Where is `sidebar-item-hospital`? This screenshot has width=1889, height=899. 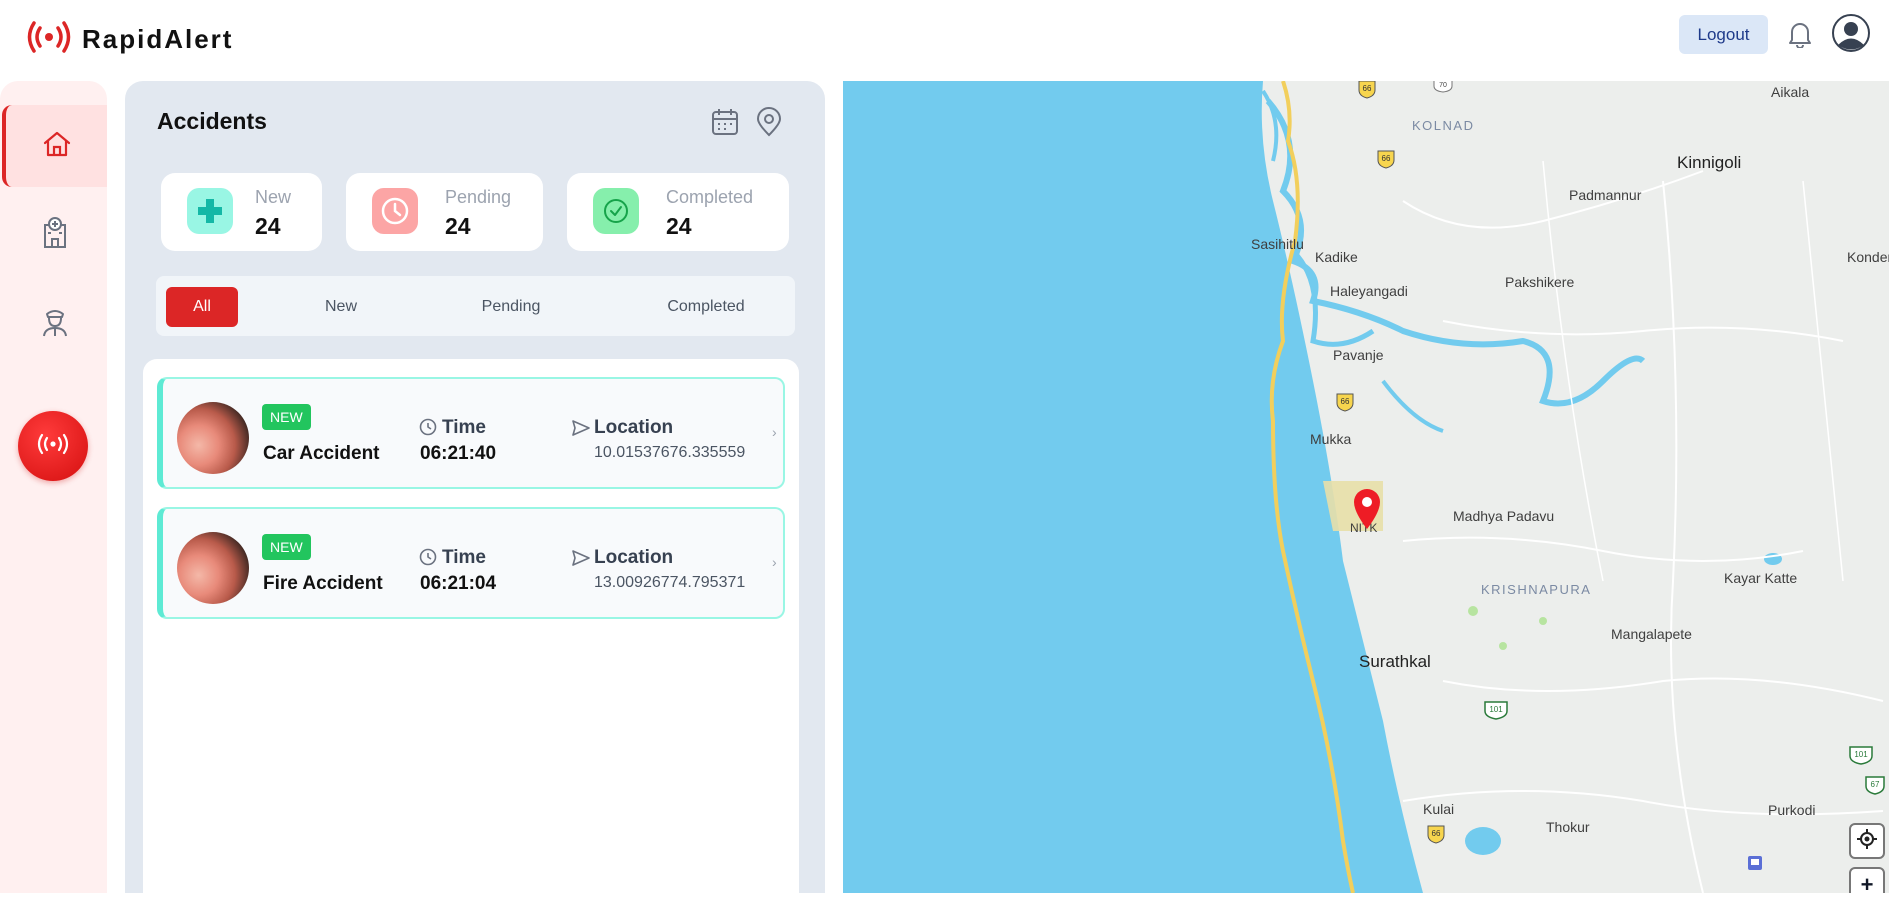 sidebar-item-hospital is located at coordinates (54, 234).